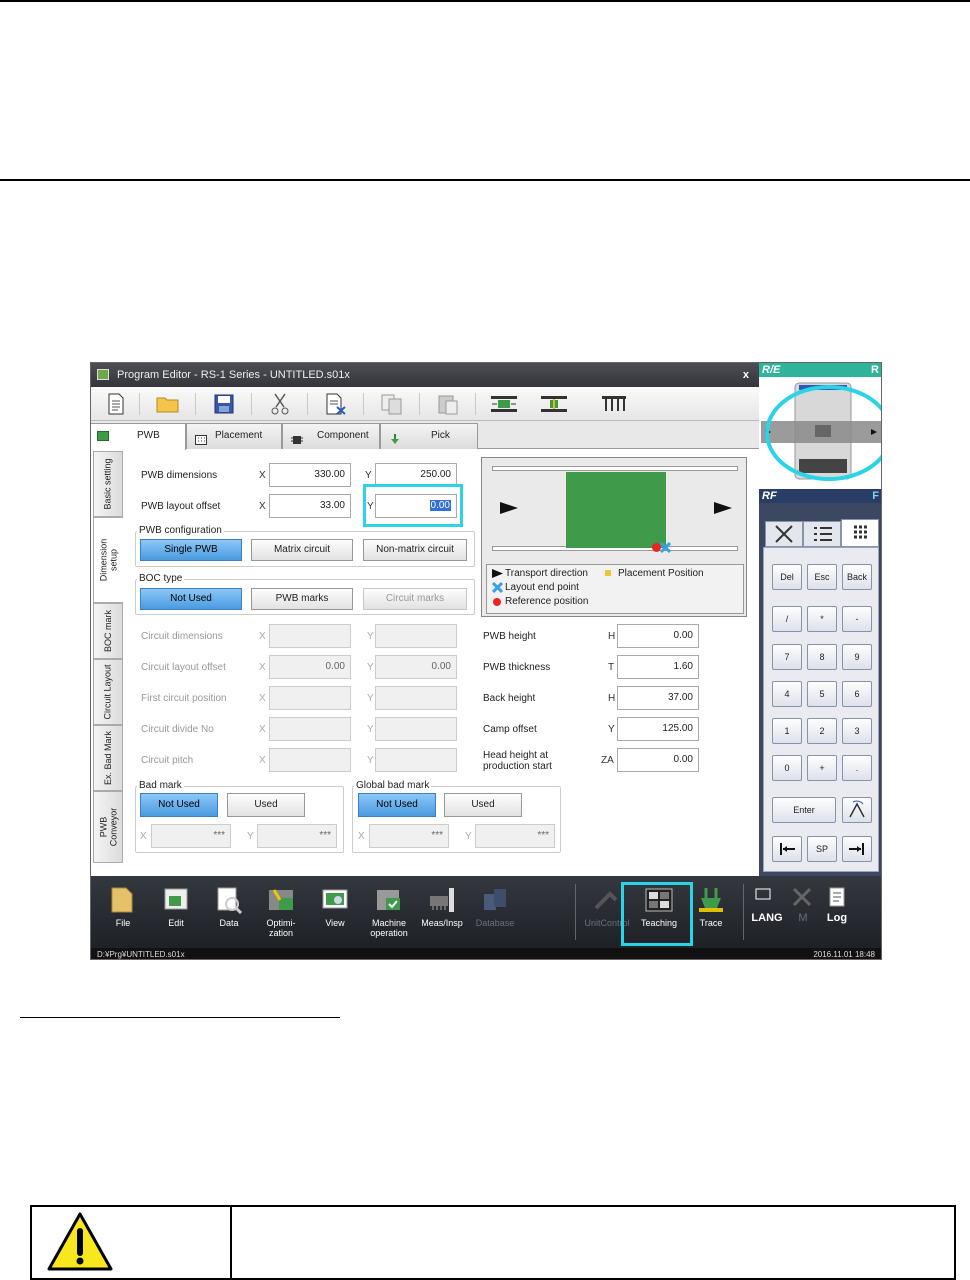 The height and width of the screenshot is (1280, 970). What do you see at coordinates (495, 912) in the screenshot?
I see `database-menu: Database` at bounding box center [495, 912].